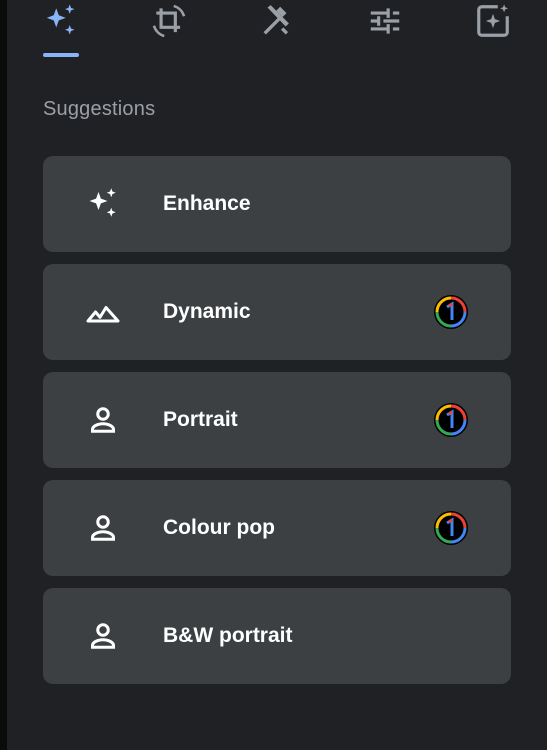 This screenshot has width=547, height=750. I want to click on editor-tab-bar, so click(273, 30).